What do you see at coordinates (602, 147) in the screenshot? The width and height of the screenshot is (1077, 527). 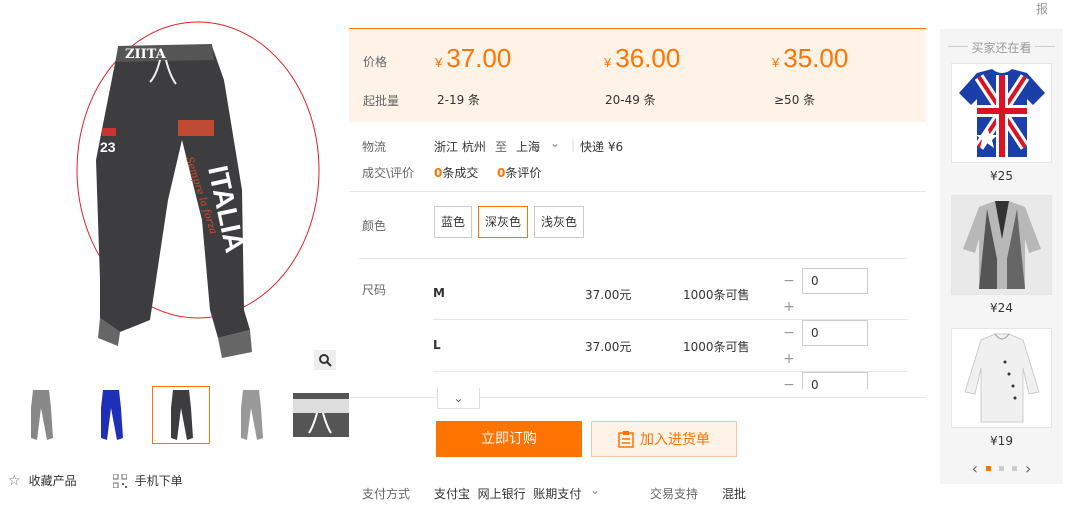 I see `express-fee: 快递 ¥6` at bounding box center [602, 147].